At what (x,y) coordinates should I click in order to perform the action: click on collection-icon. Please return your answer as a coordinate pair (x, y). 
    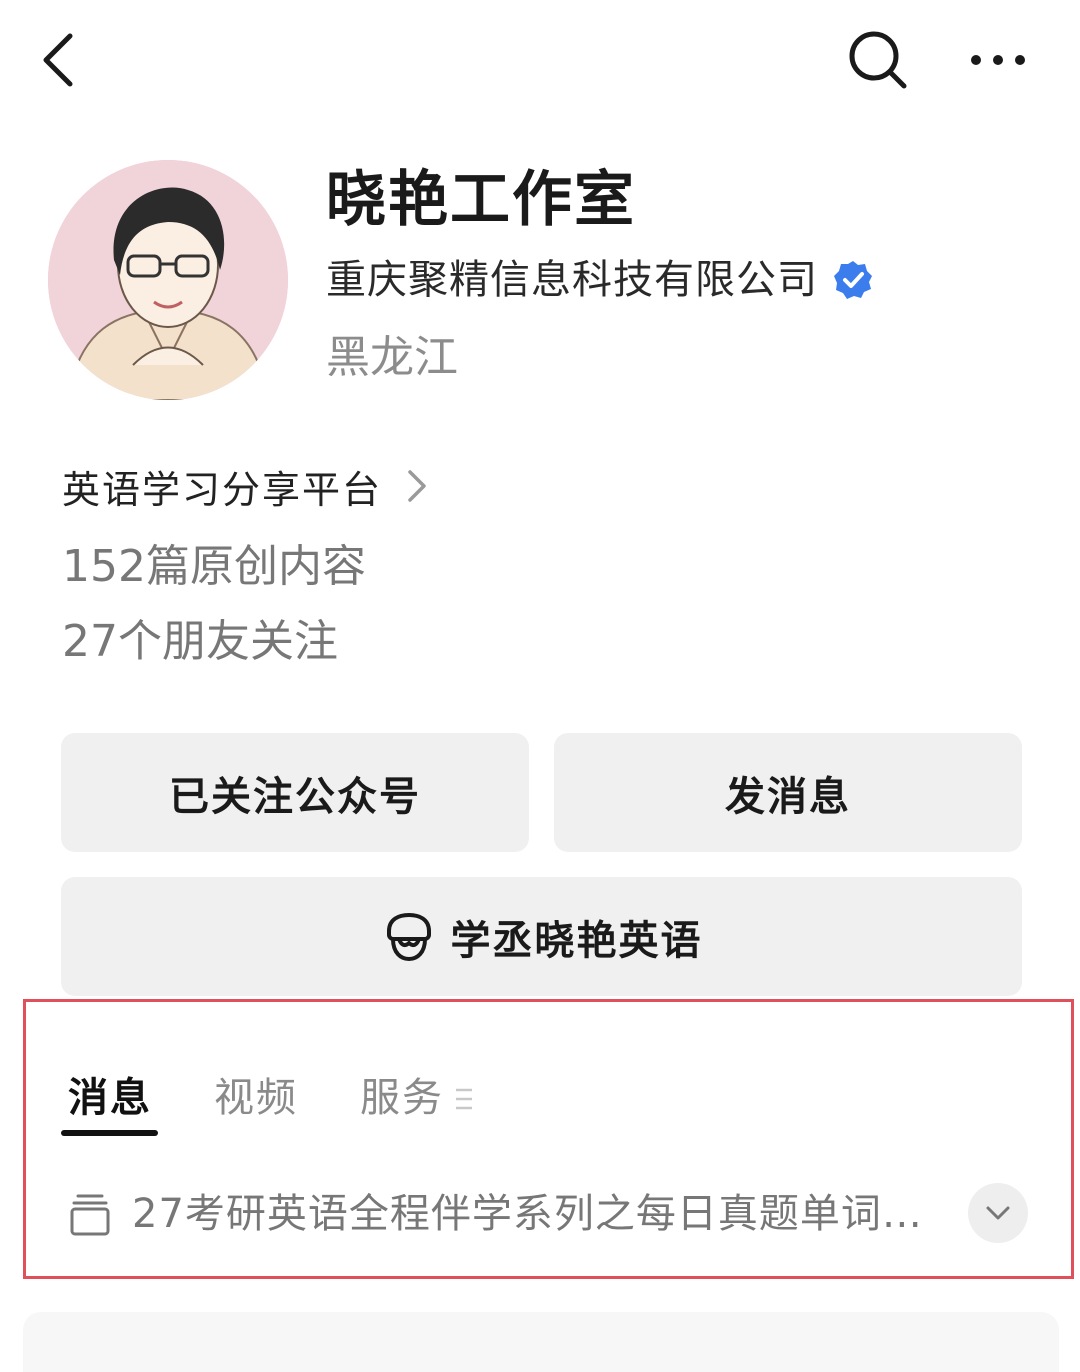
    Looking at the image, I should click on (90, 1215).